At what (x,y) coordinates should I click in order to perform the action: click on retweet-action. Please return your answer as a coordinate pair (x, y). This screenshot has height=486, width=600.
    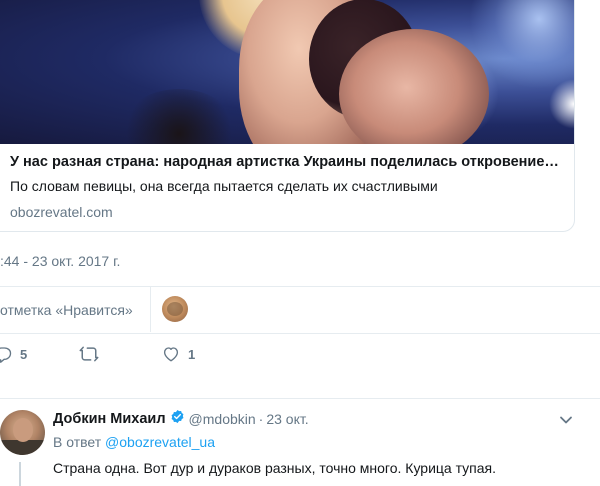
    Looking at the image, I should click on (89, 354).